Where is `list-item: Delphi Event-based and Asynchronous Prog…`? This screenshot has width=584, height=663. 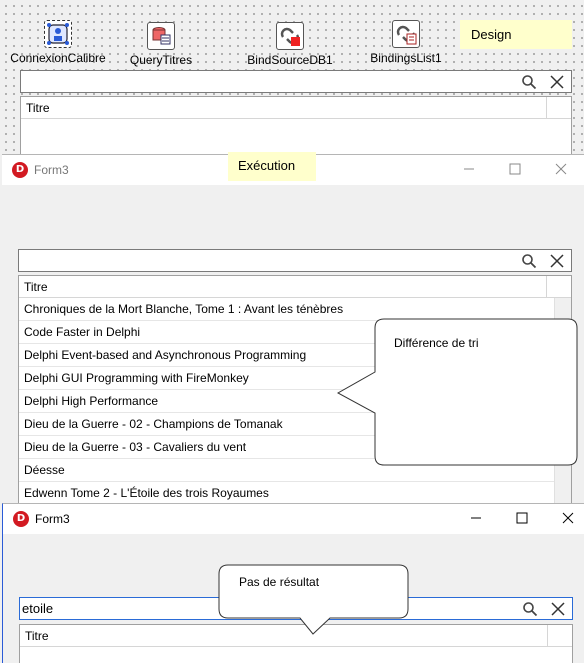 list-item: Delphi Event-based and Asynchronous Prog… is located at coordinates (295, 355).